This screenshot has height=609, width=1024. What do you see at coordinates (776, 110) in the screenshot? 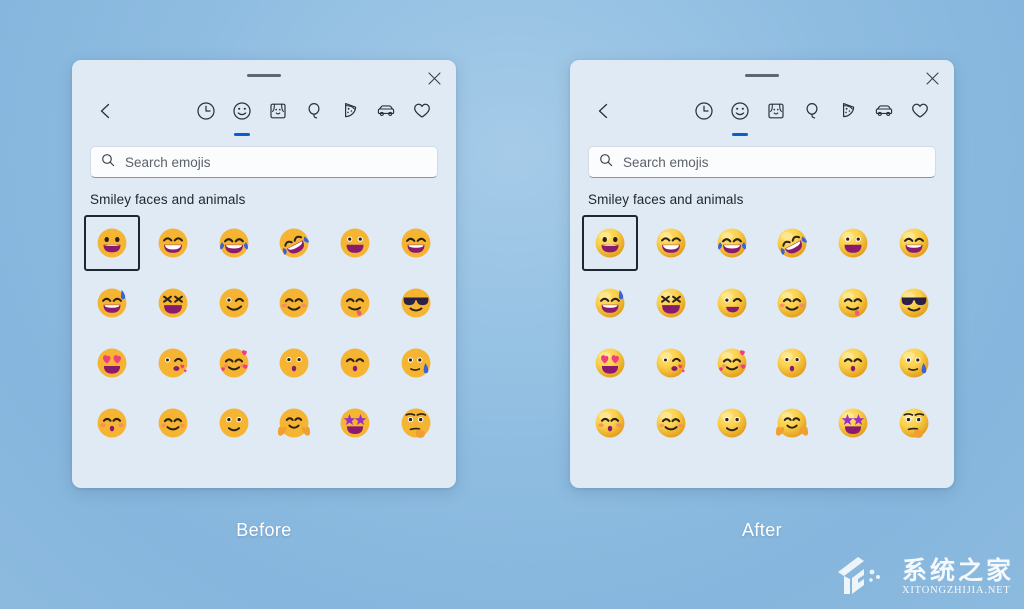
I see `people-icon` at bounding box center [776, 110].